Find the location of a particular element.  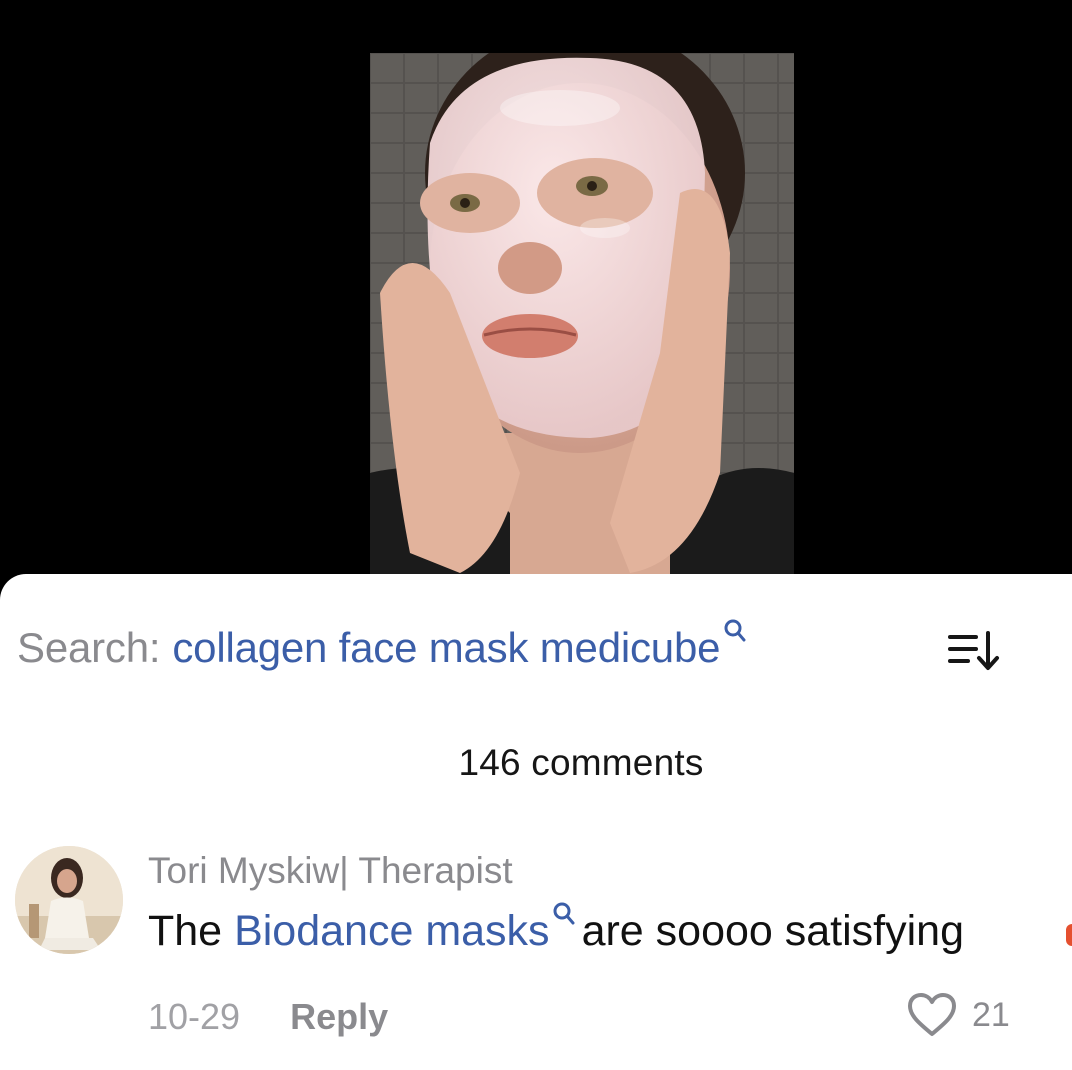

search-prefix: Search: is located at coordinates (89, 647).